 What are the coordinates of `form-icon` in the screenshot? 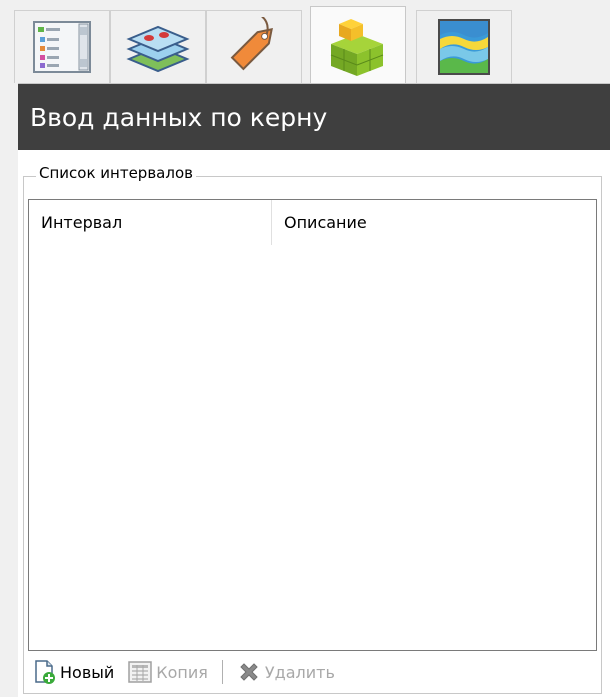 It's located at (62, 47).